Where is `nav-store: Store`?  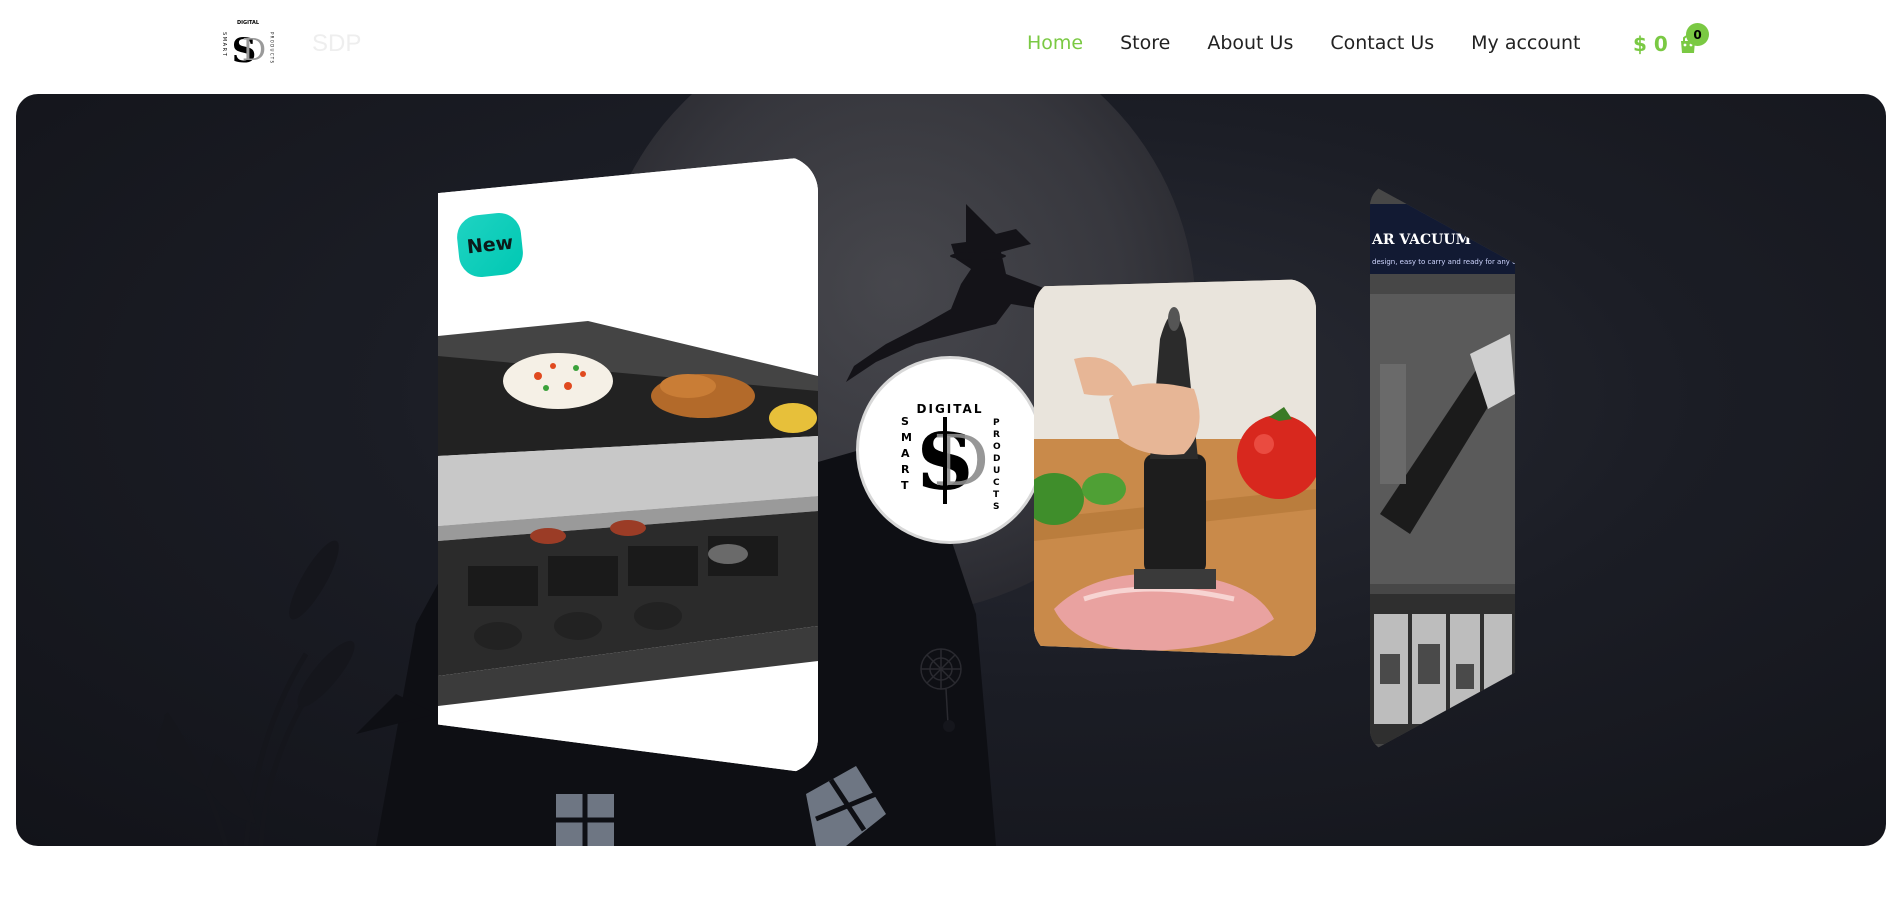 nav-store: Store is located at coordinates (1145, 43).